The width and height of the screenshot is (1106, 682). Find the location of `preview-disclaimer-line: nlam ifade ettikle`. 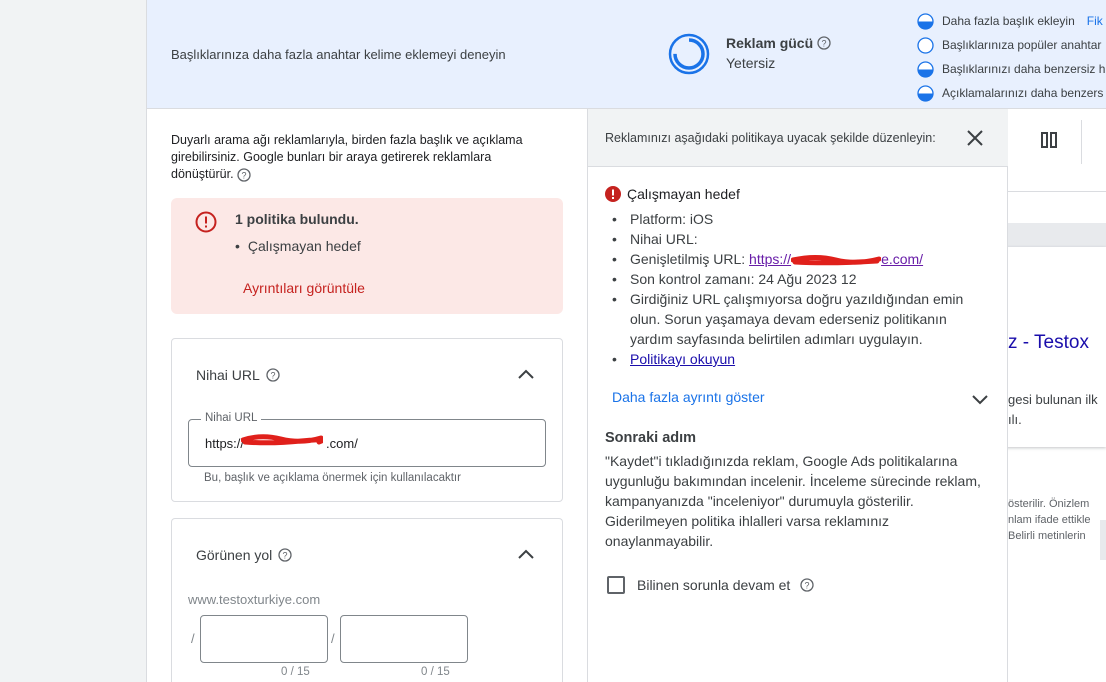

preview-disclaimer-line: nlam ifade ettikle is located at coordinates (1049, 520).